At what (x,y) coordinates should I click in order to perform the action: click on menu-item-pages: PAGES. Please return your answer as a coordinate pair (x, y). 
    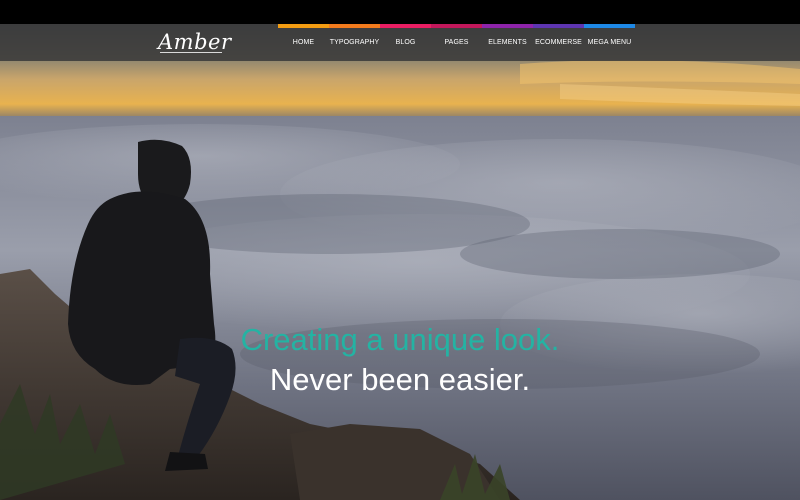
    Looking at the image, I should click on (456, 42).